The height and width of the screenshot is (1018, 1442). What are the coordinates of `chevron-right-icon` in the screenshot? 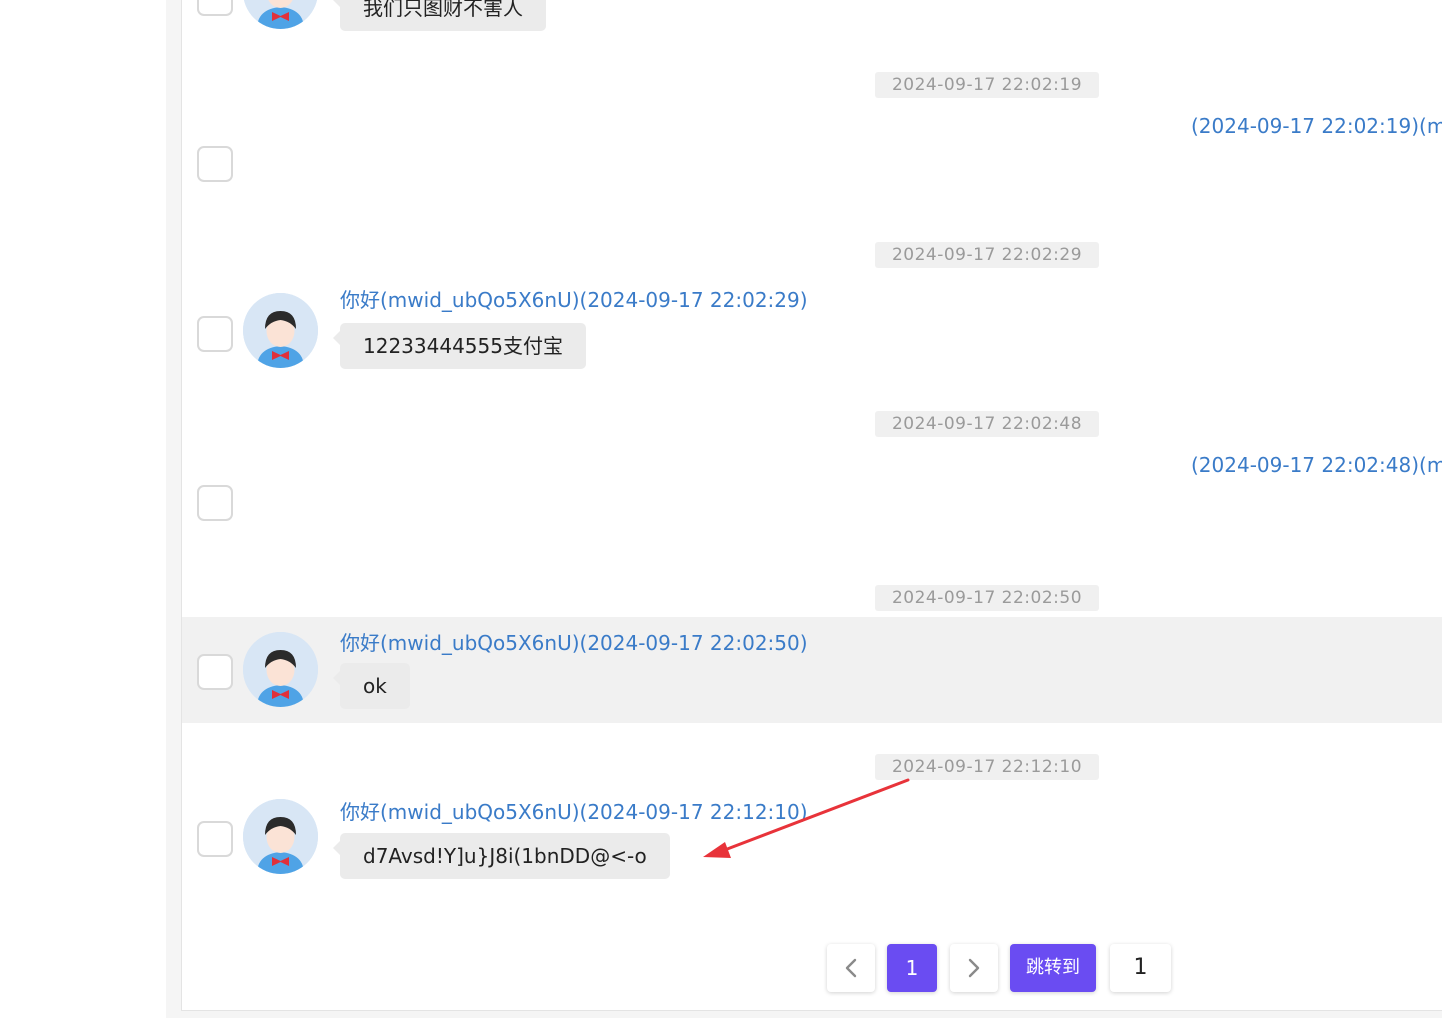 It's located at (974, 968).